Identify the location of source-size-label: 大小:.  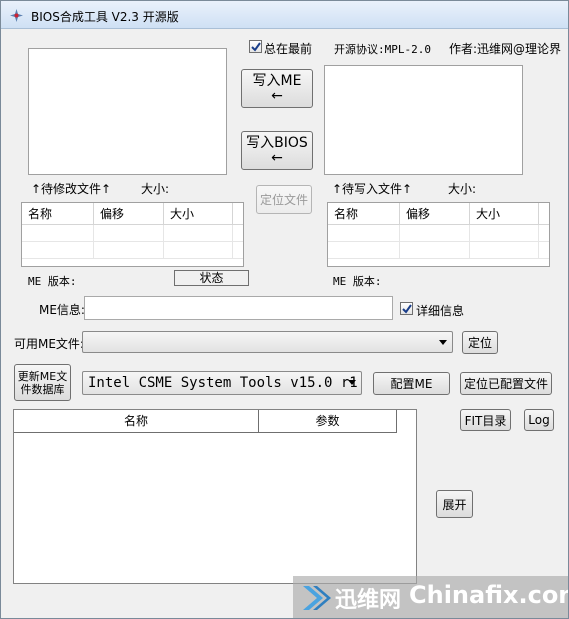
(155, 189).